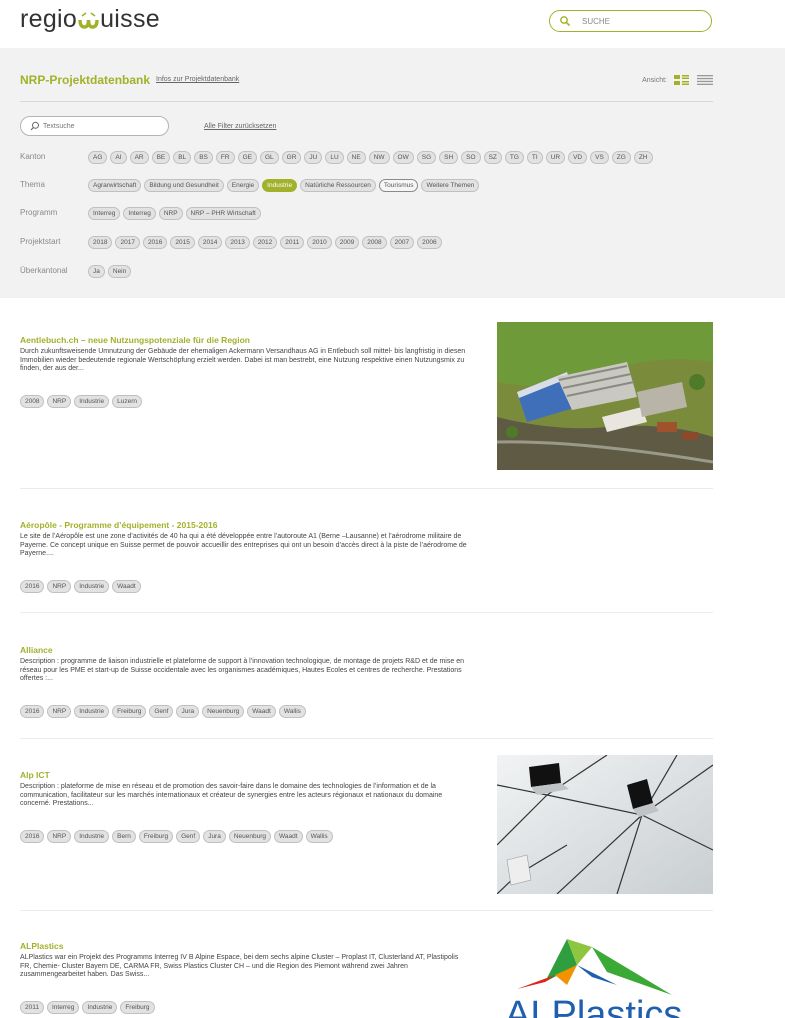 The width and height of the screenshot is (785, 1018). What do you see at coordinates (605, 972) in the screenshot?
I see `project-image-logo: ALPlastics` at bounding box center [605, 972].